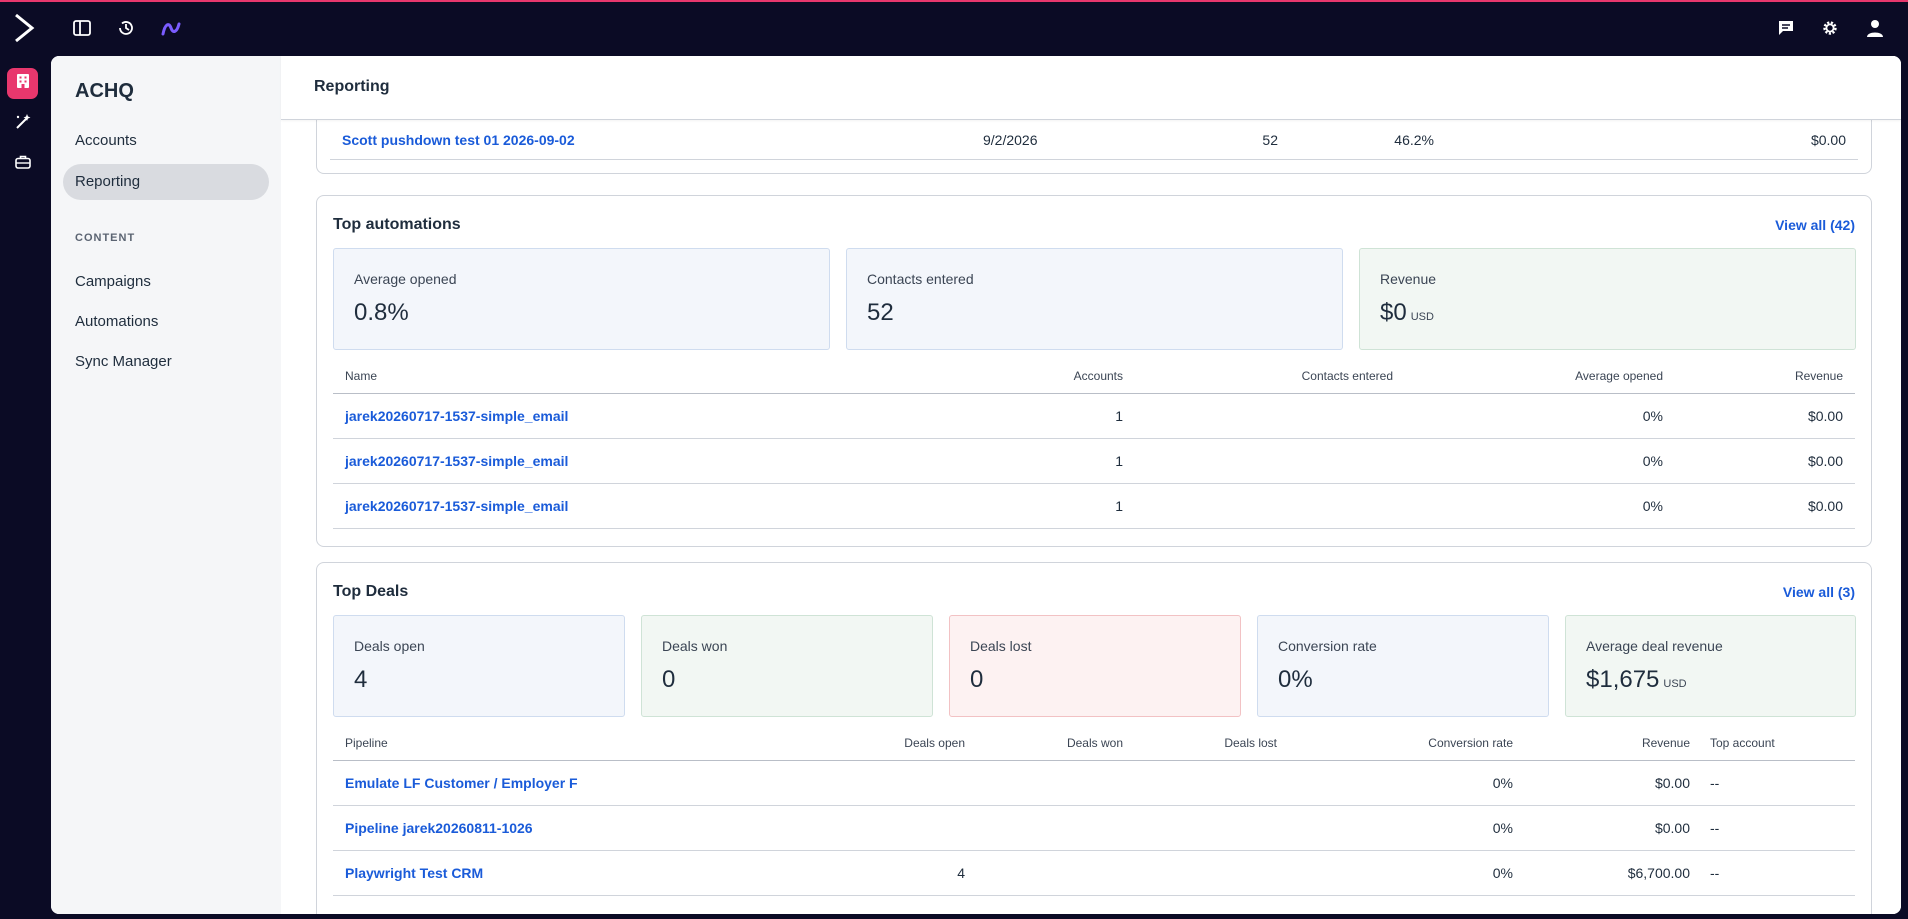 The width and height of the screenshot is (1908, 919). I want to click on stat-label: Average opened, so click(405, 279).